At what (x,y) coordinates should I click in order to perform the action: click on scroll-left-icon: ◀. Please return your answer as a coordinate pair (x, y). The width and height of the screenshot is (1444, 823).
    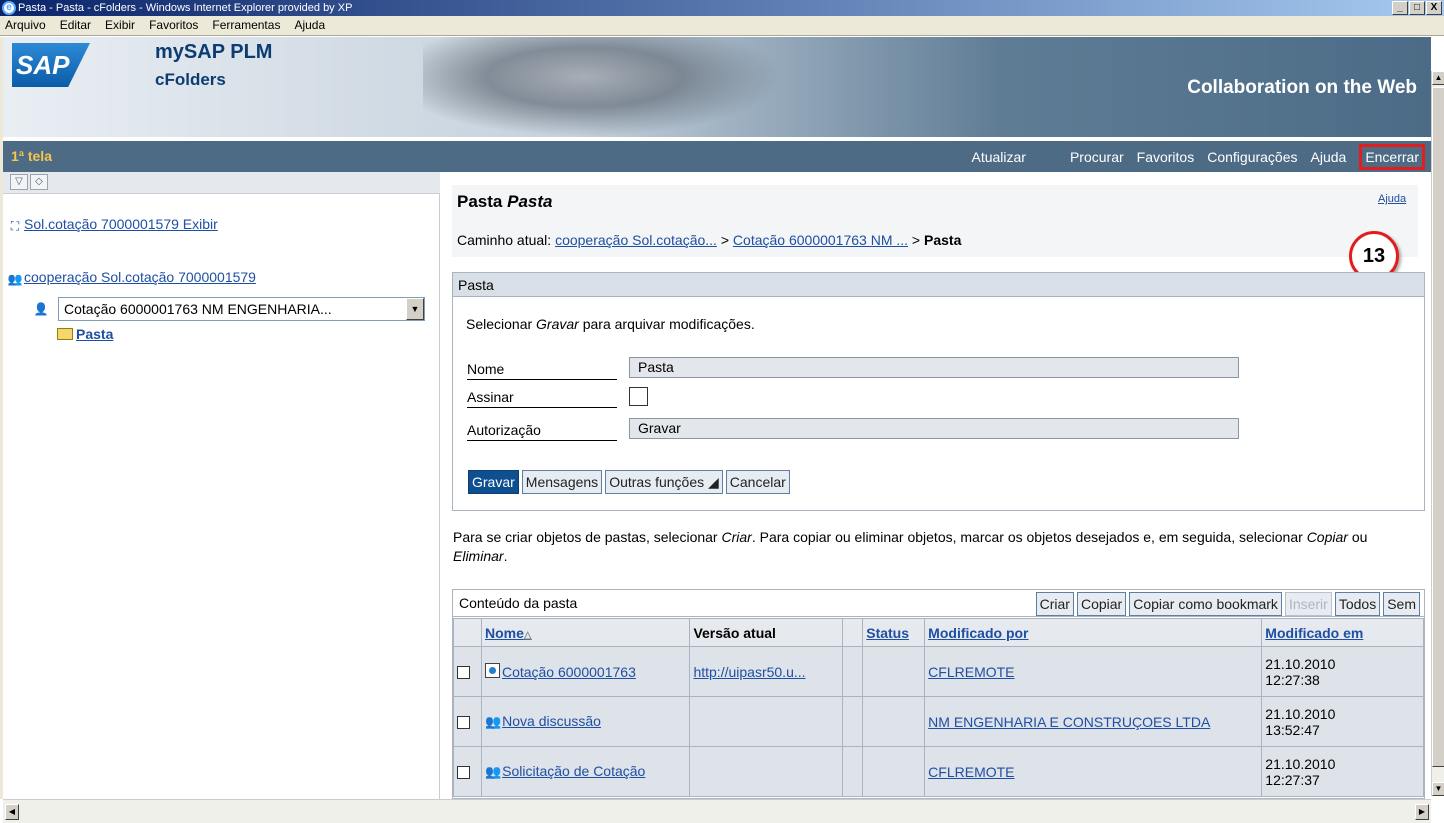
    Looking at the image, I should click on (12, 812).